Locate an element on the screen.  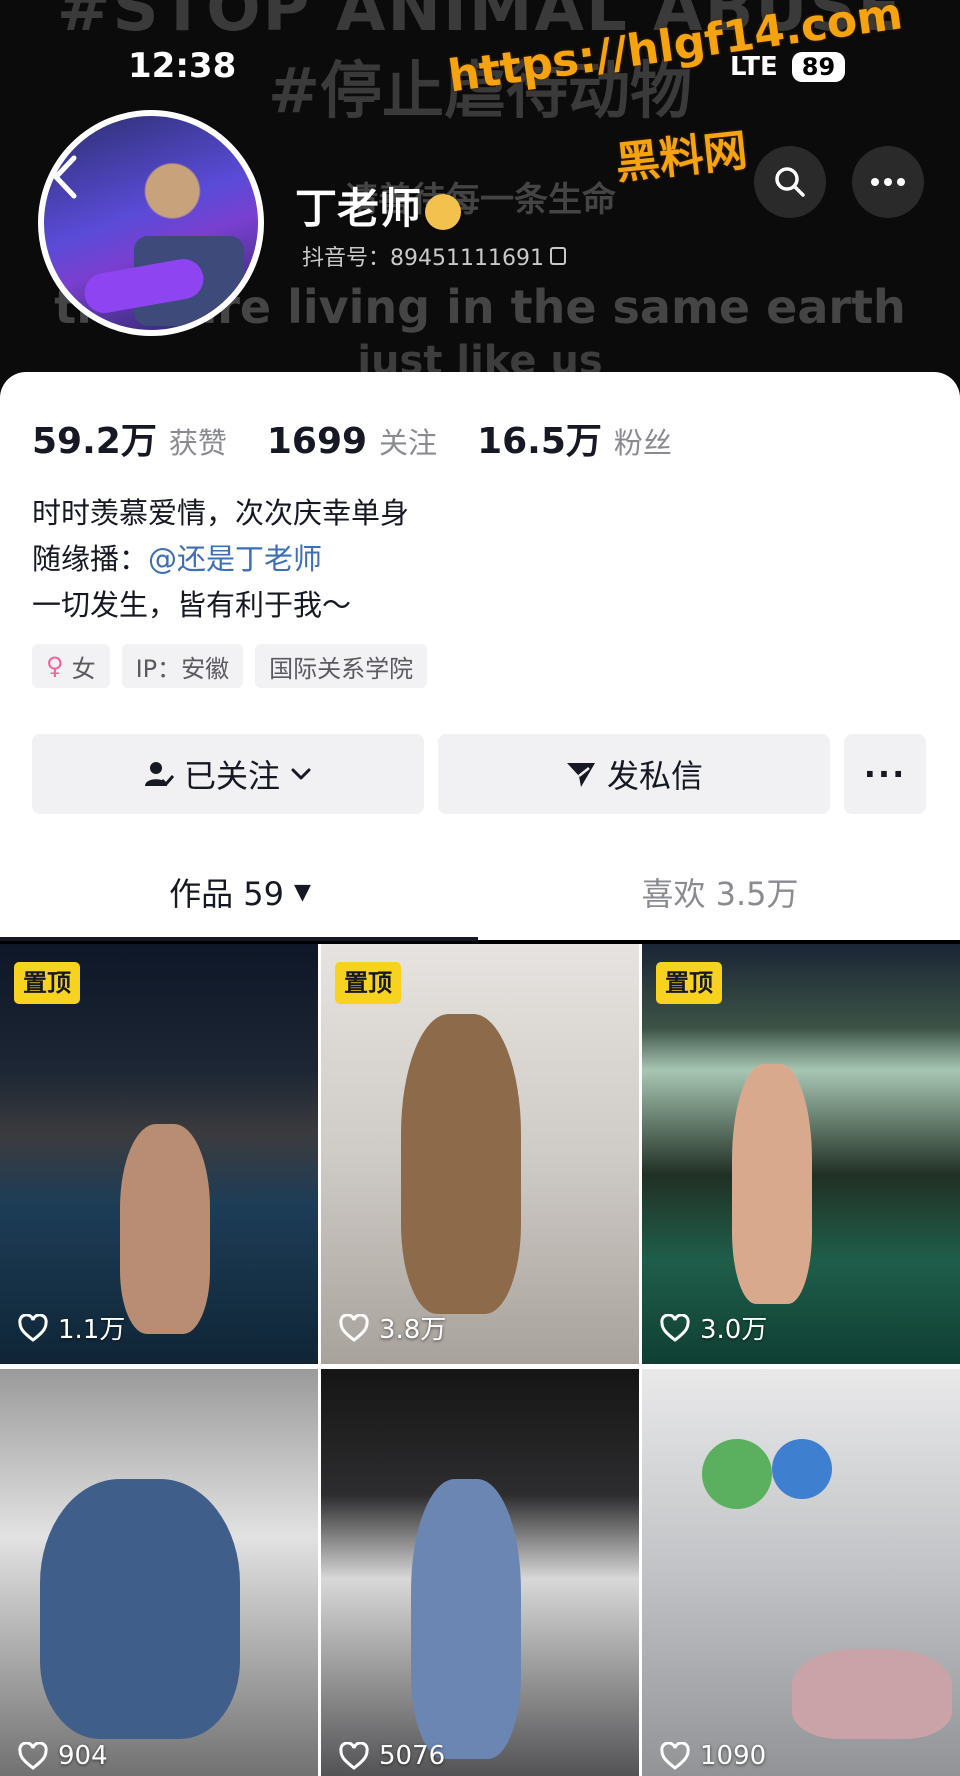
nickname: 丁老师 is located at coordinates (378, 205).